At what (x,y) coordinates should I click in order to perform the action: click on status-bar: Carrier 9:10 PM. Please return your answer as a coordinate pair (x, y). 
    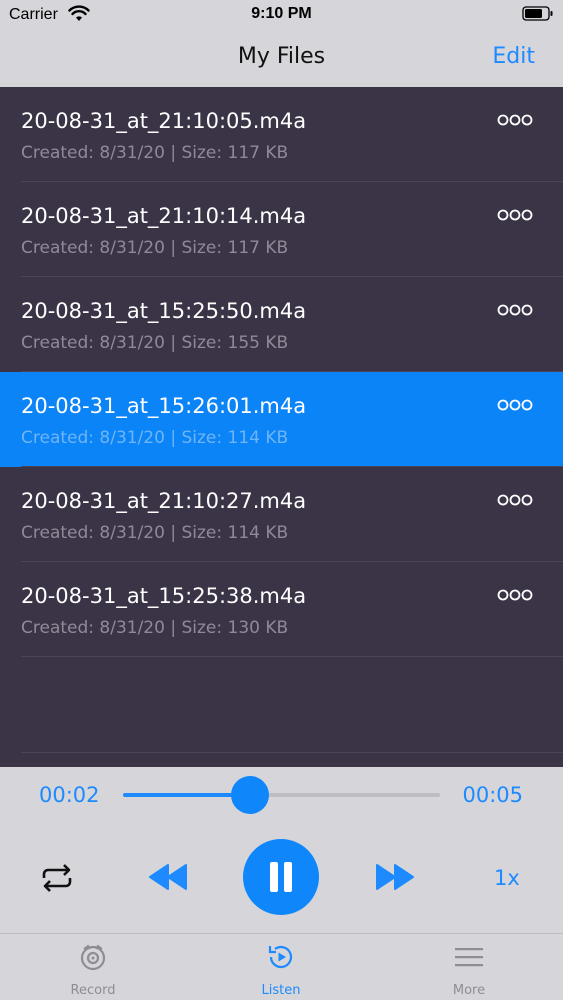
    Looking at the image, I should click on (281, 15).